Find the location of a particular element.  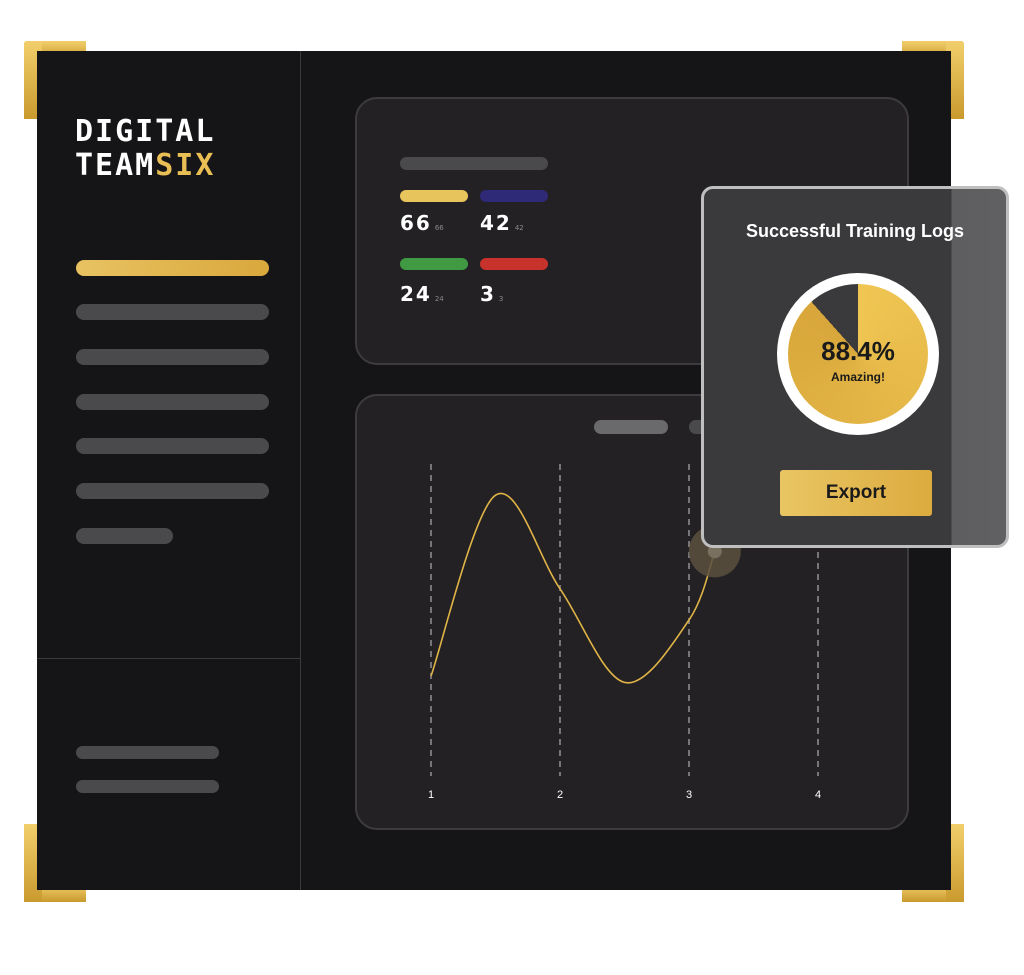

brand-line-2: TEAMSIX is located at coordinates (175, 166).